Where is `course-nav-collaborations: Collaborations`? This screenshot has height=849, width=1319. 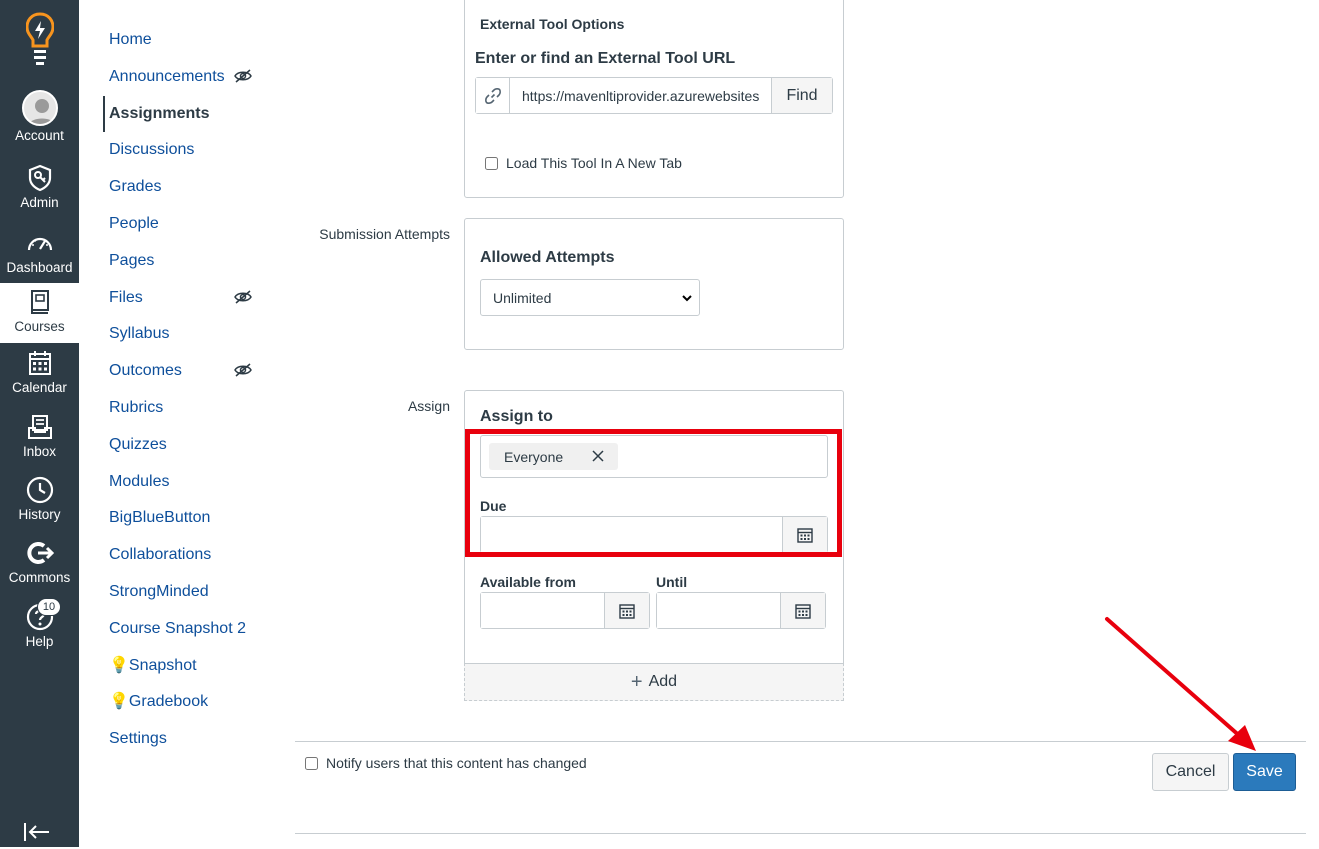 course-nav-collaborations: Collaborations is located at coordinates (188, 555).